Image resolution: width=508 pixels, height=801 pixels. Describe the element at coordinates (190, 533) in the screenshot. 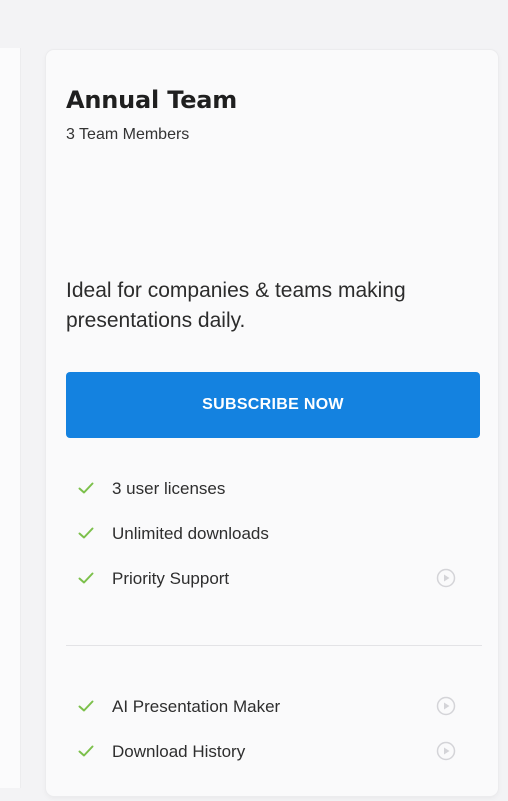

I see `feature-label: Unlimited downloads` at that location.